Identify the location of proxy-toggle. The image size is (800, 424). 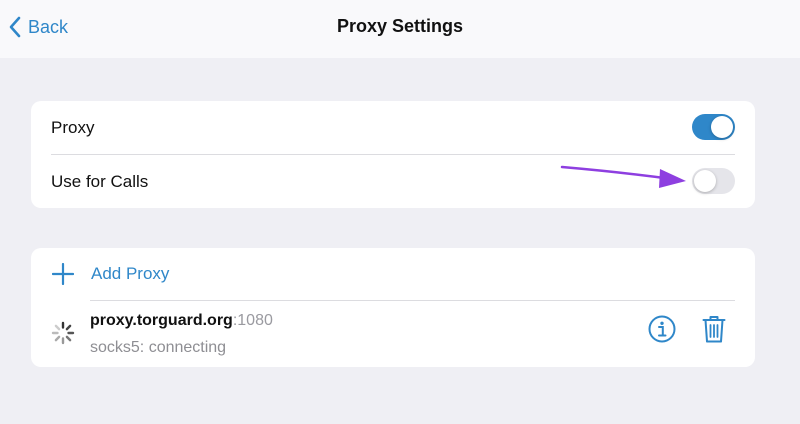
(713, 127).